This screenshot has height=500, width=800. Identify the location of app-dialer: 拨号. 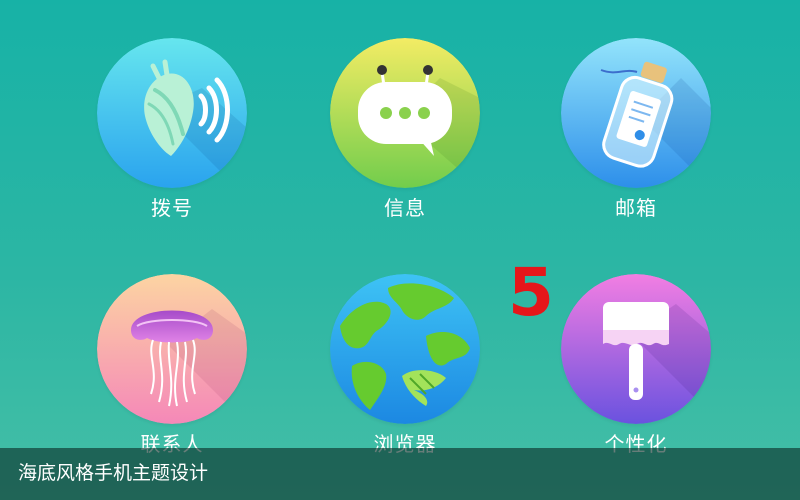
(172, 133).